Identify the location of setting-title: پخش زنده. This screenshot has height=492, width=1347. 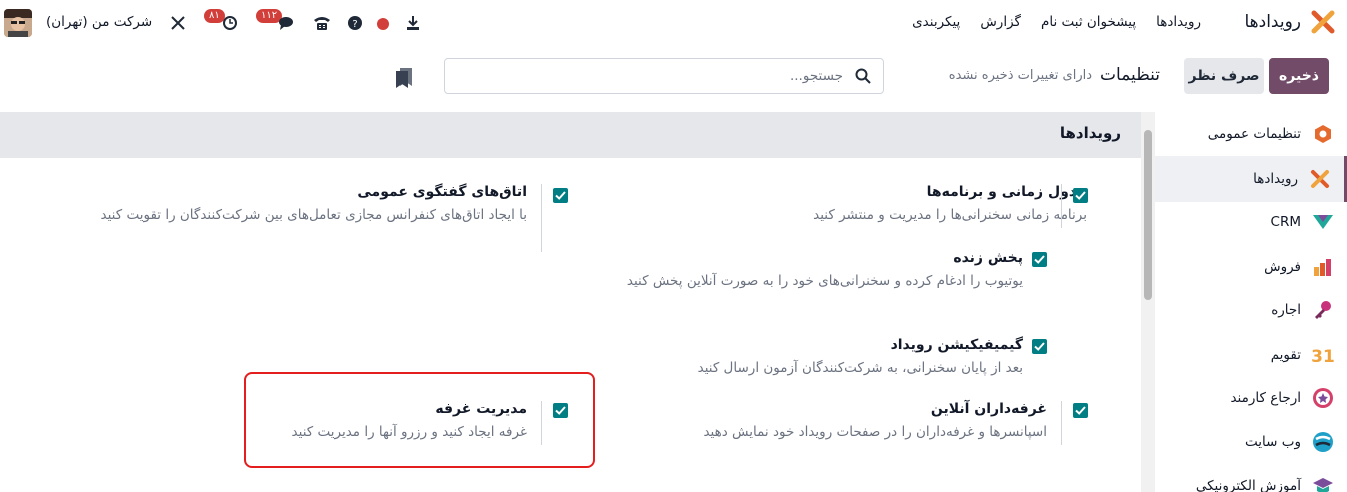
(988, 258).